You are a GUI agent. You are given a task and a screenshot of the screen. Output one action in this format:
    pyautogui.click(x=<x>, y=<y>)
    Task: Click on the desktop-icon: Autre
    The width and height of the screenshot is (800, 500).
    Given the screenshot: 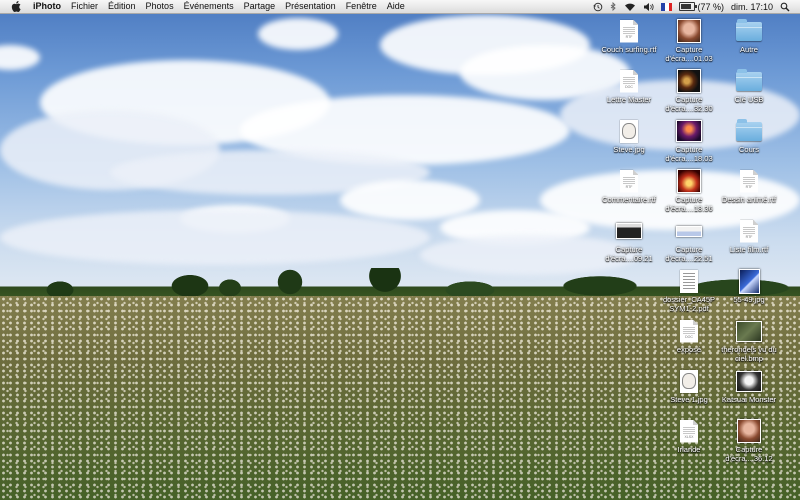 What is the action you would take?
    pyautogui.click(x=749, y=36)
    